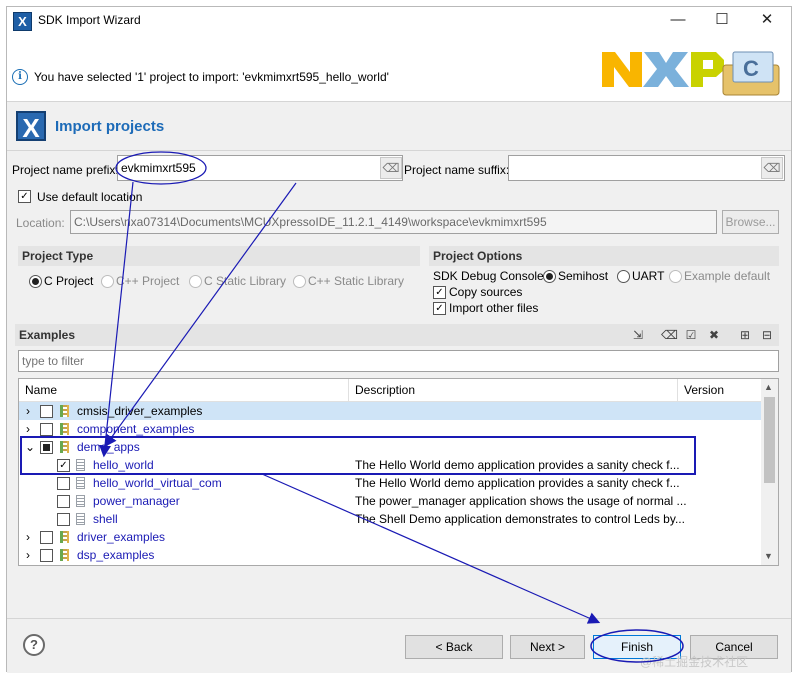 This screenshot has width=800, height=677. Describe the element at coordinates (110, 126) in the screenshot. I see `page-title: Import projects` at that location.